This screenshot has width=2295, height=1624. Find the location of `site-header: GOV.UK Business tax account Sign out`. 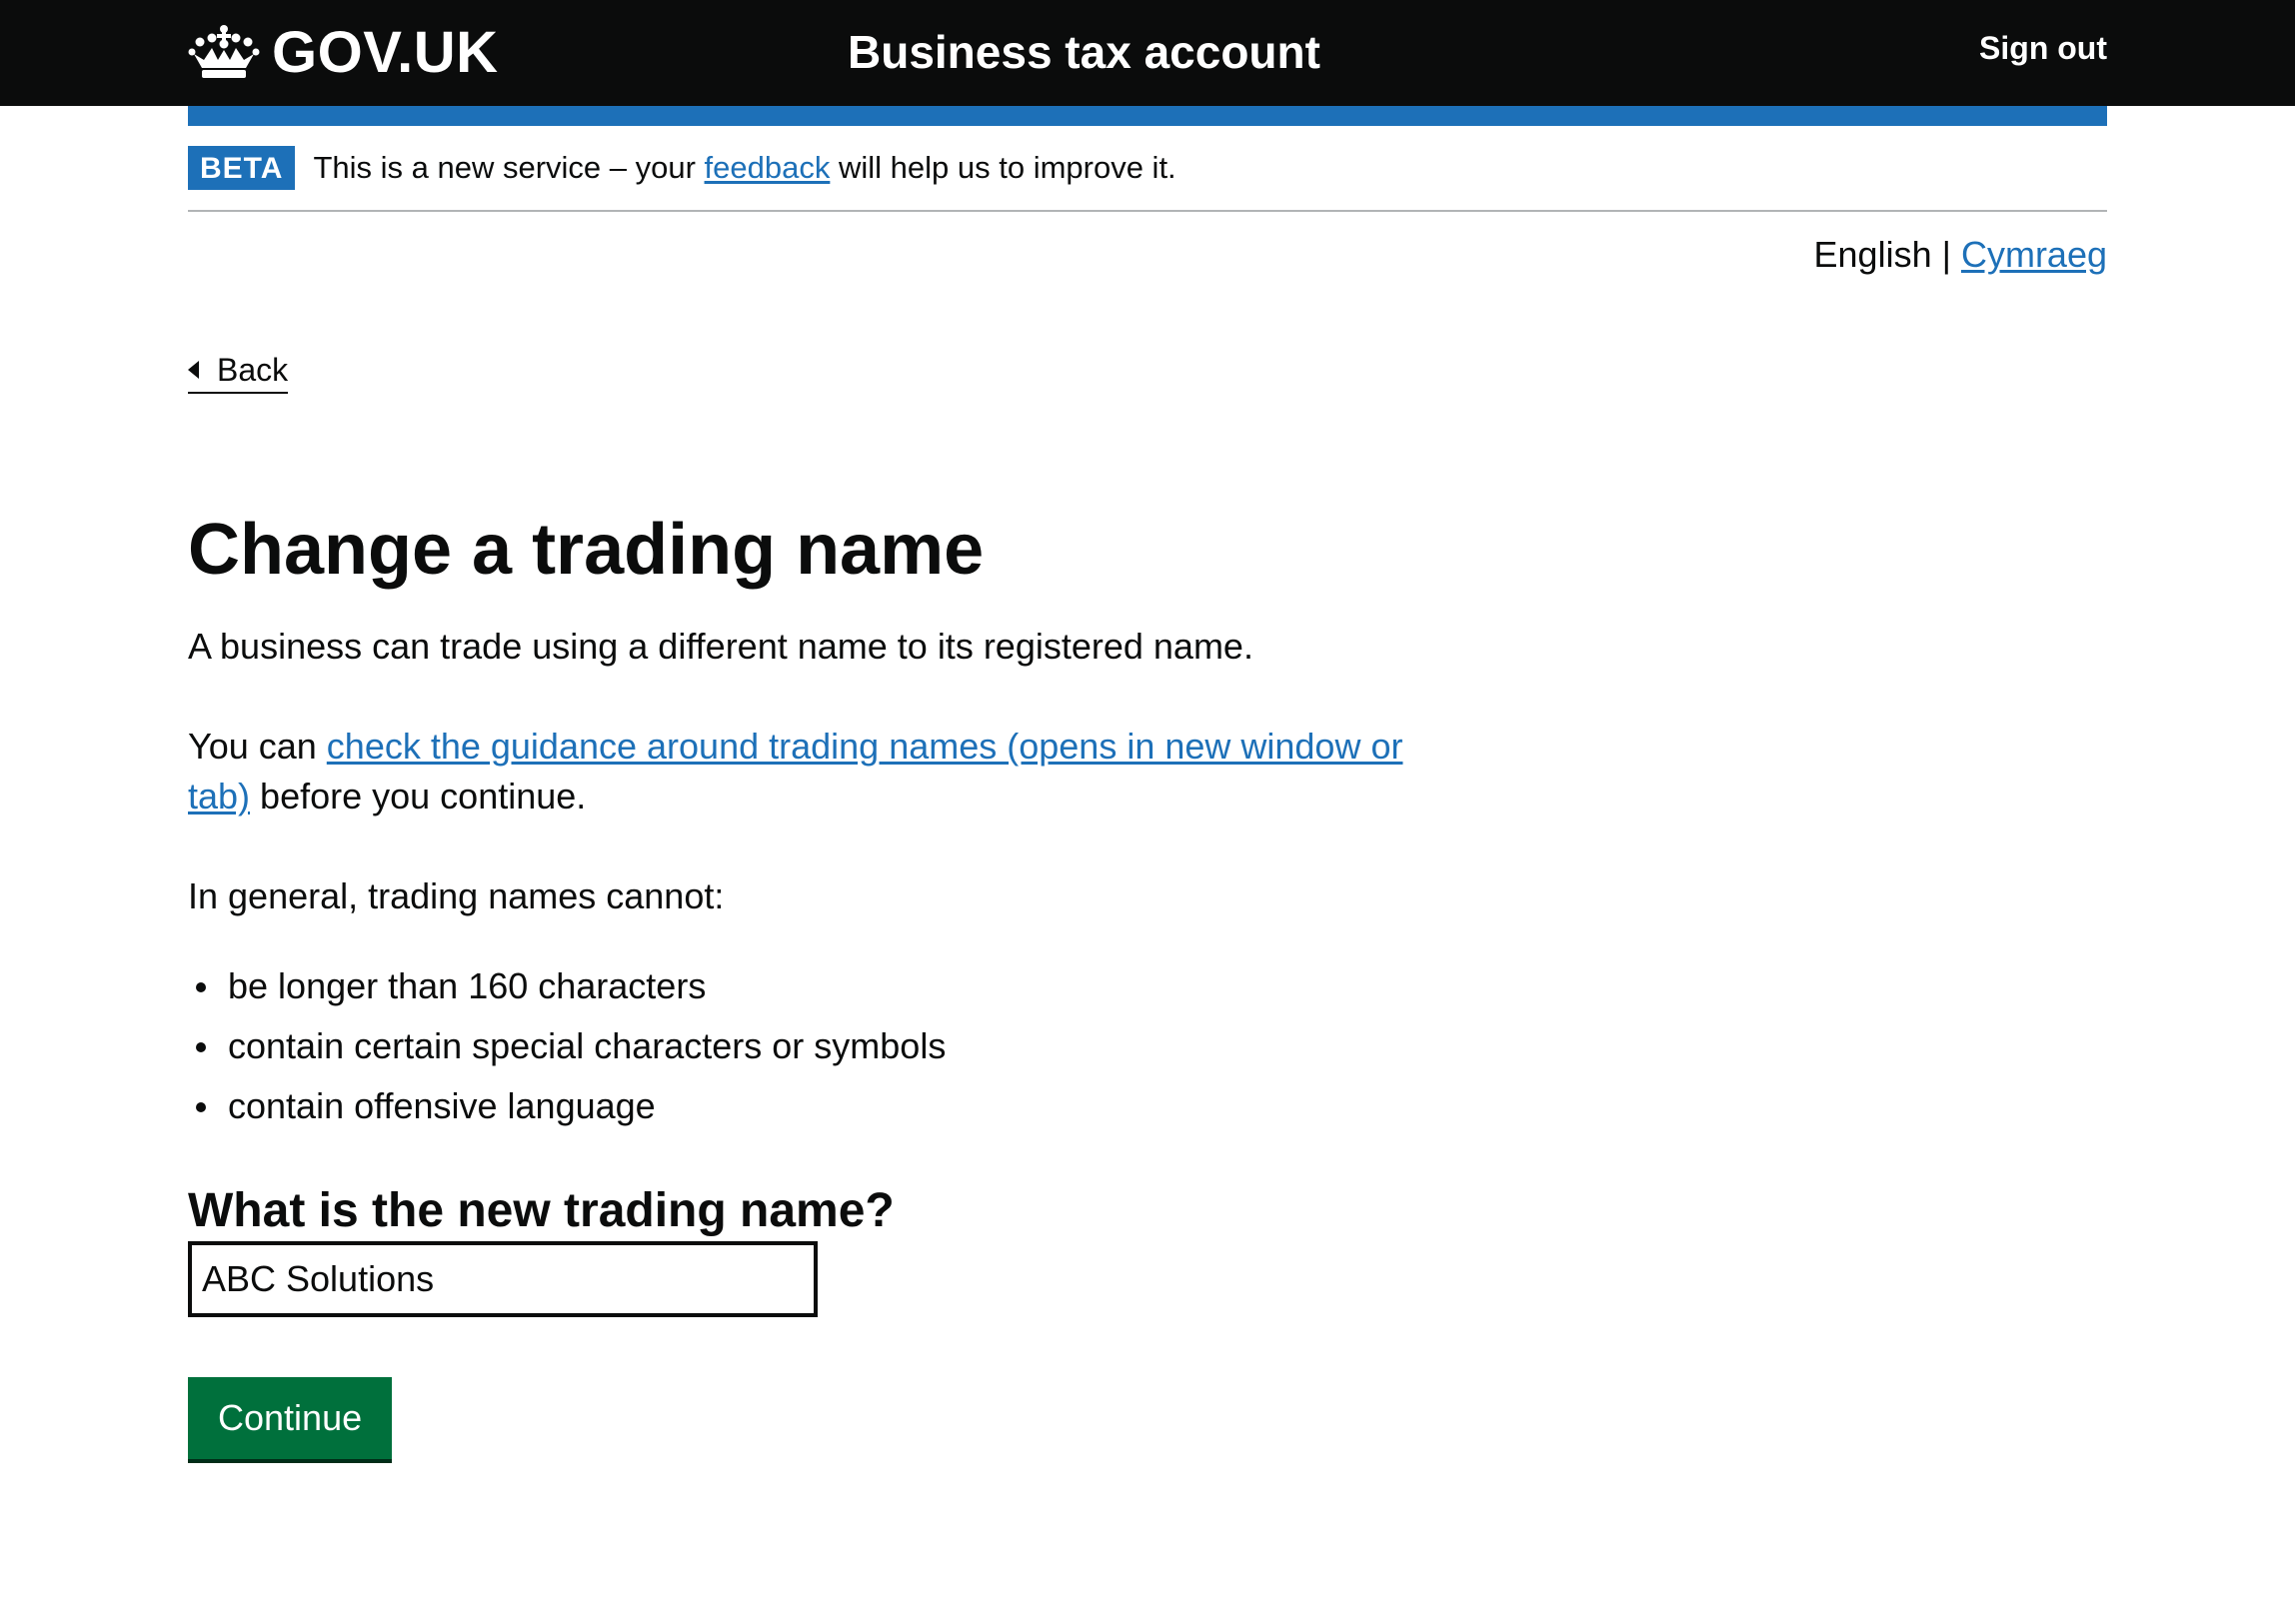

site-header: GOV.UK Business tax account Sign out is located at coordinates (1147, 53).